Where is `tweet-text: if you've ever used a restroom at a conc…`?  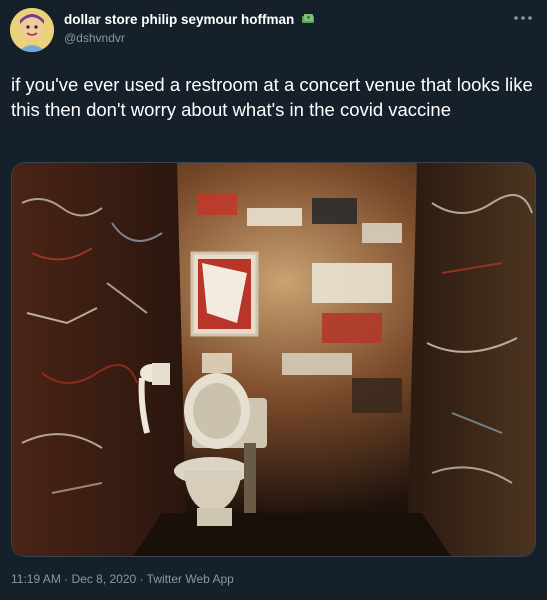
tweet-text: if you've ever used a restroom at a conc… is located at coordinates (272, 97).